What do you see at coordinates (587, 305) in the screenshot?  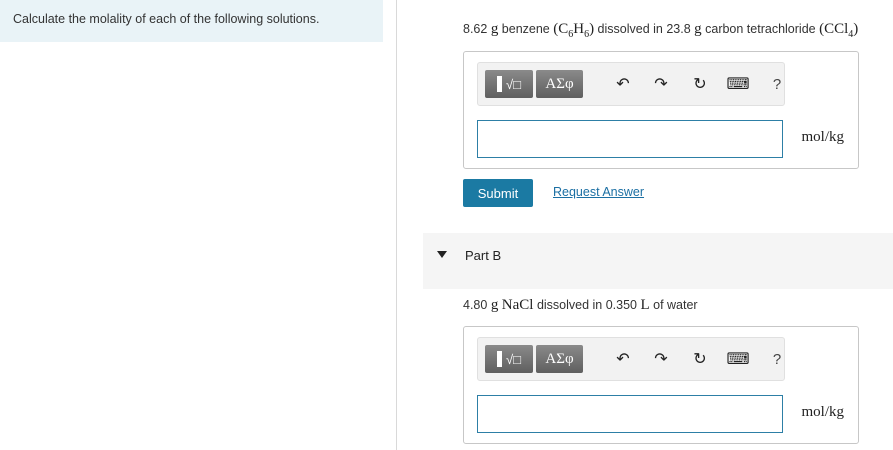 I see `qb-text1: dissolved in 0.350` at bounding box center [587, 305].